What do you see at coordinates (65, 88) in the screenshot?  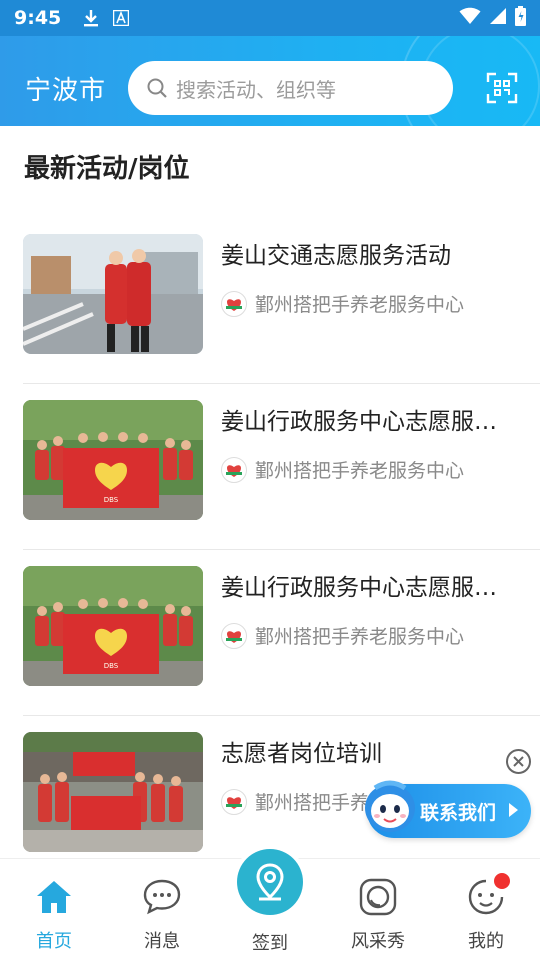 I see `city-selector: 宁波市` at bounding box center [65, 88].